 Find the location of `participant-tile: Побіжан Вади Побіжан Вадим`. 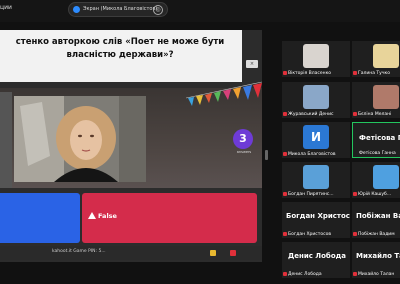

participant-tile: Побіжан Вади Побіжан Вадим is located at coordinates (376, 220).